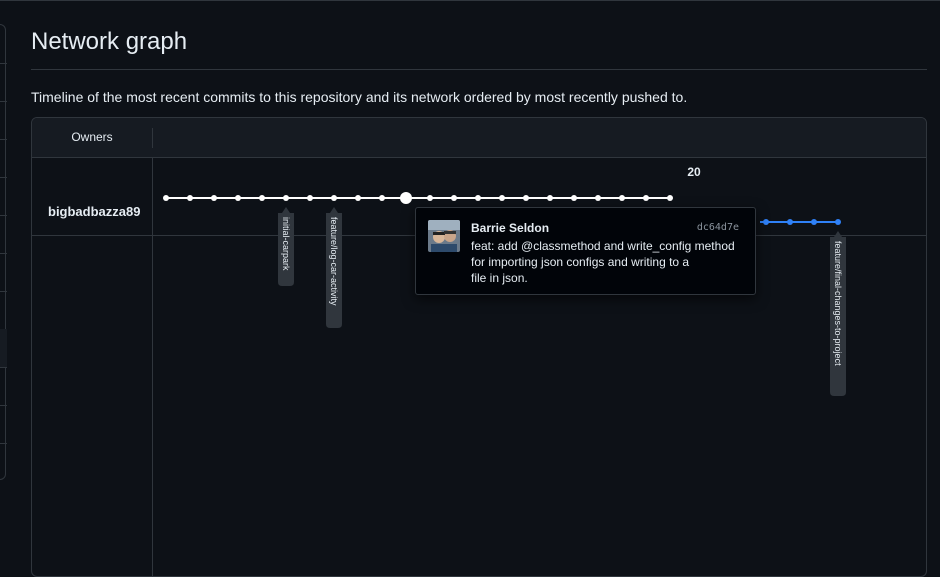 This screenshot has width=940, height=577. I want to click on branch-label-text: feature/log-car-activity, so click(334, 261).